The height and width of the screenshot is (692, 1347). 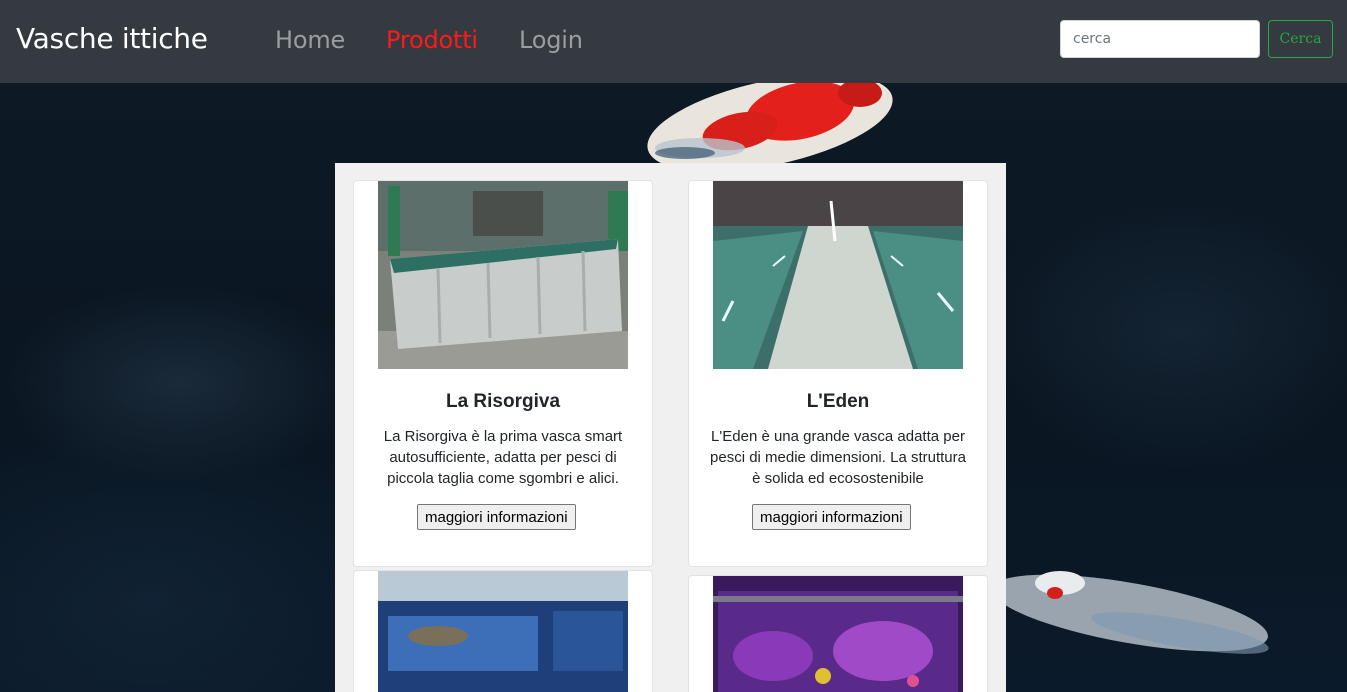 What do you see at coordinates (838, 275) in the screenshot?
I see `product-image-l-eden` at bounding box center [838, 275].